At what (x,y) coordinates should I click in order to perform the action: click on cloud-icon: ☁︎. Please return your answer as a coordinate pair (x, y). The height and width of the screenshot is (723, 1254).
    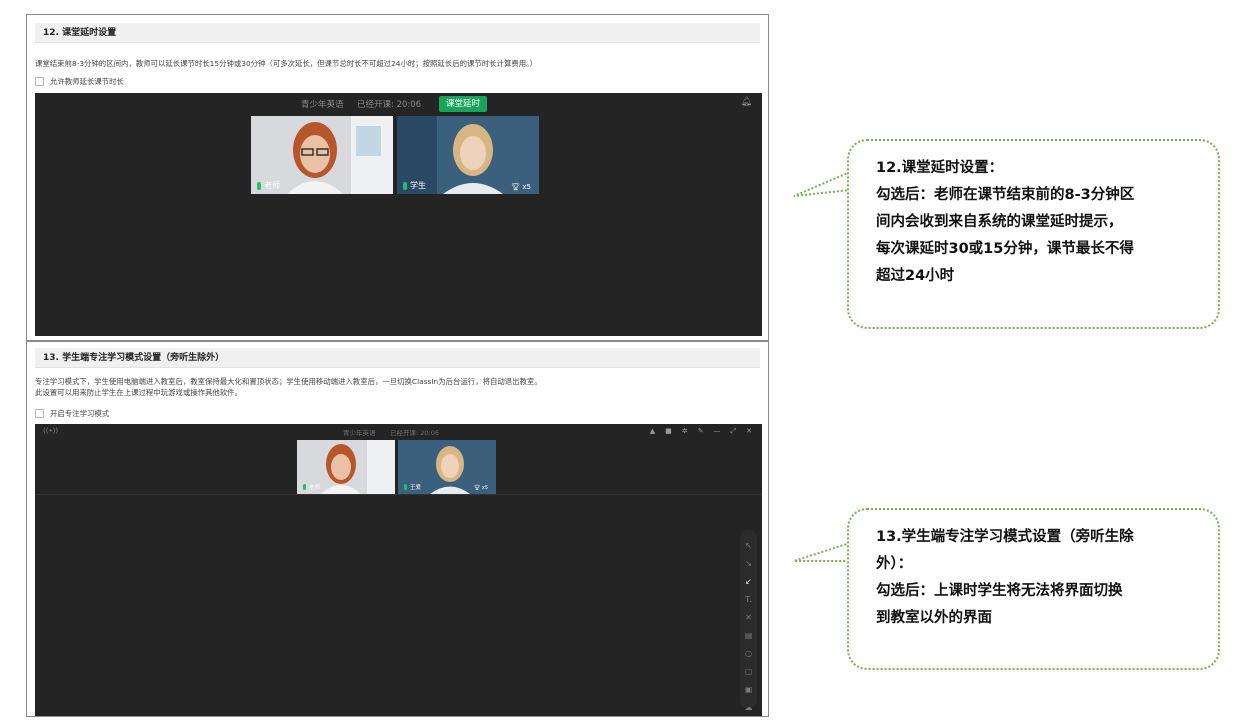
    Looking at the image, I should click on (749, 708).